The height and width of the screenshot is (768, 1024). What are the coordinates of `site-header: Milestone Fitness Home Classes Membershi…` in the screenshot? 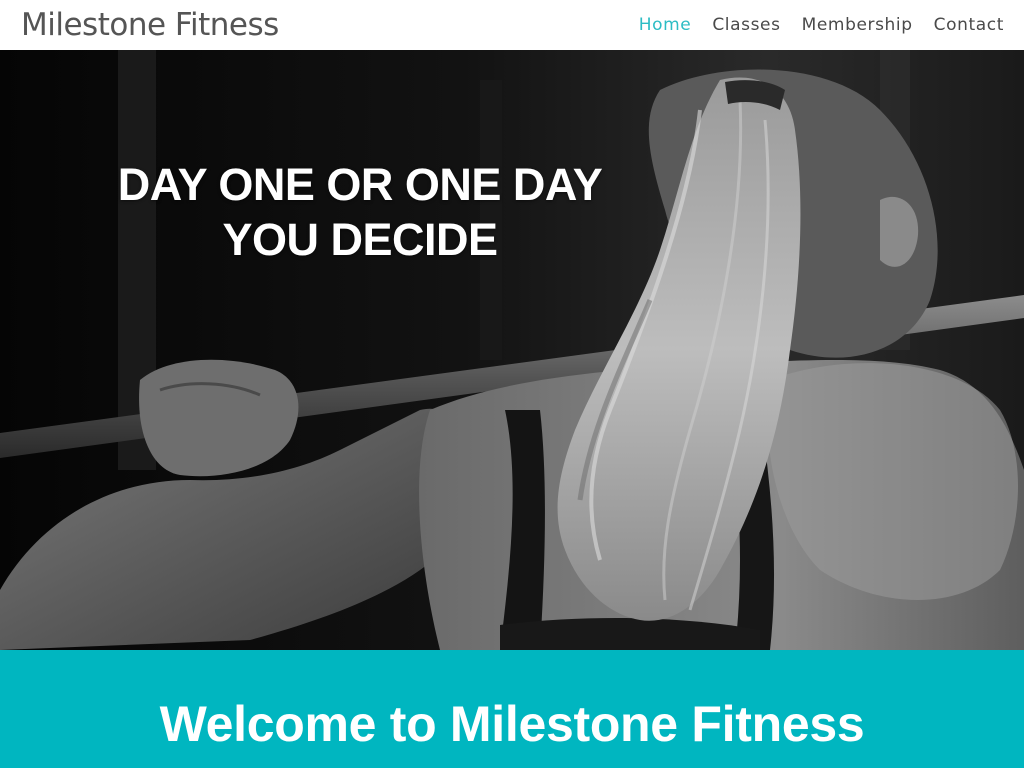 It's located at (512, 25).